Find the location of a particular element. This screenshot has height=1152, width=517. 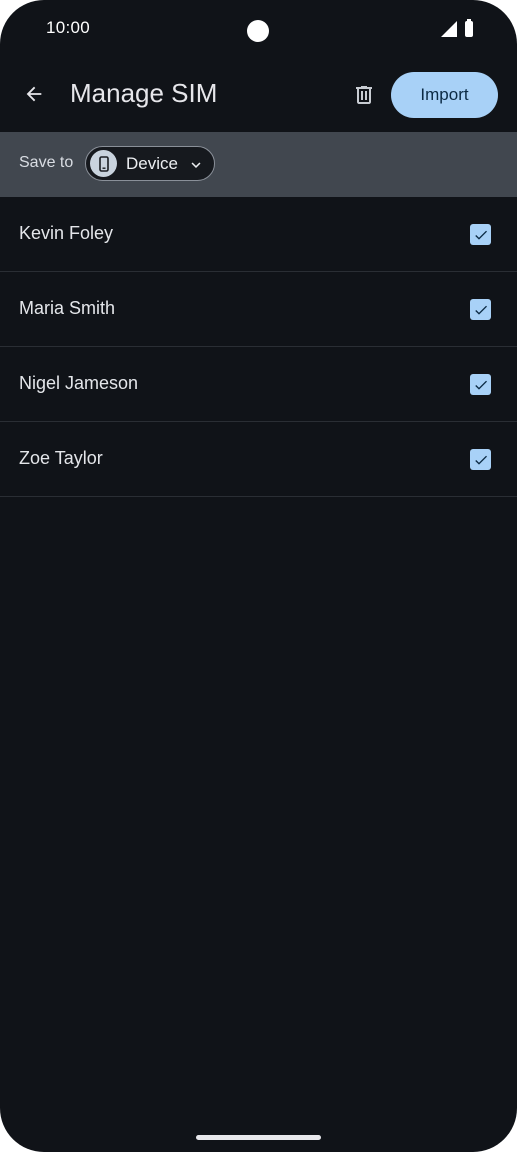

status-icons is located at coordinates (457, 28).